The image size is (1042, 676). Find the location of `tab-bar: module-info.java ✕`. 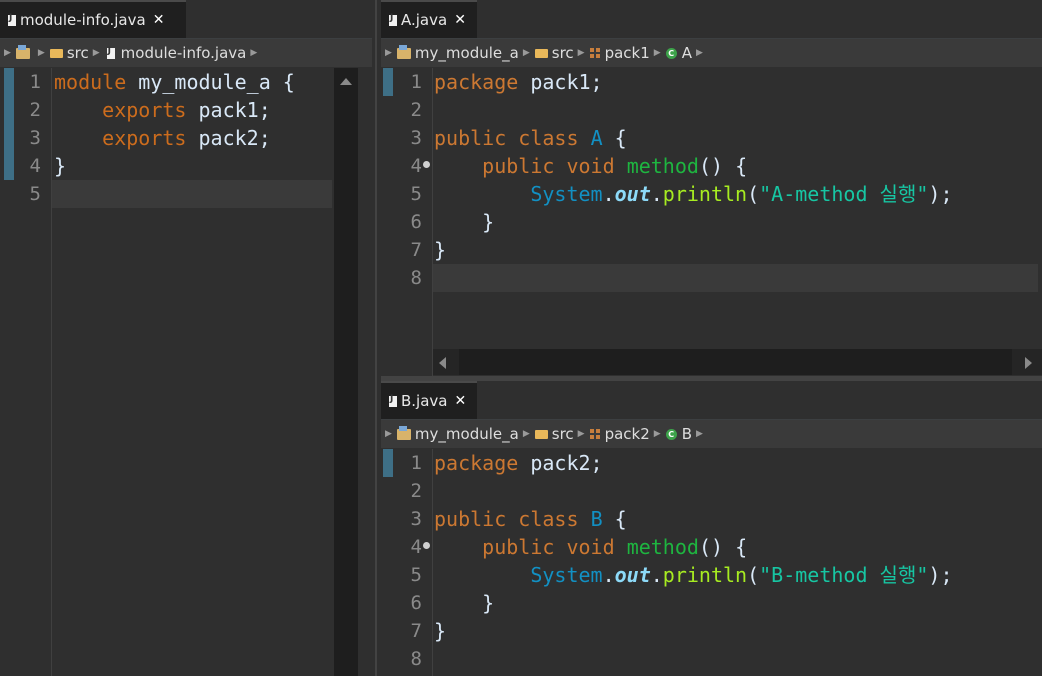

tab-bar: module-info.java ✕ is located at coordinates (186, 19).